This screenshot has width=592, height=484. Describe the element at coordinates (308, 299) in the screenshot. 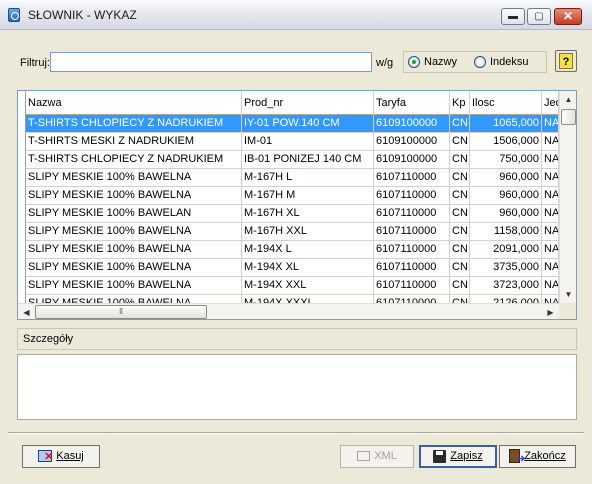

I see `cell-prod-nr: M-194X XXXL` at that location.